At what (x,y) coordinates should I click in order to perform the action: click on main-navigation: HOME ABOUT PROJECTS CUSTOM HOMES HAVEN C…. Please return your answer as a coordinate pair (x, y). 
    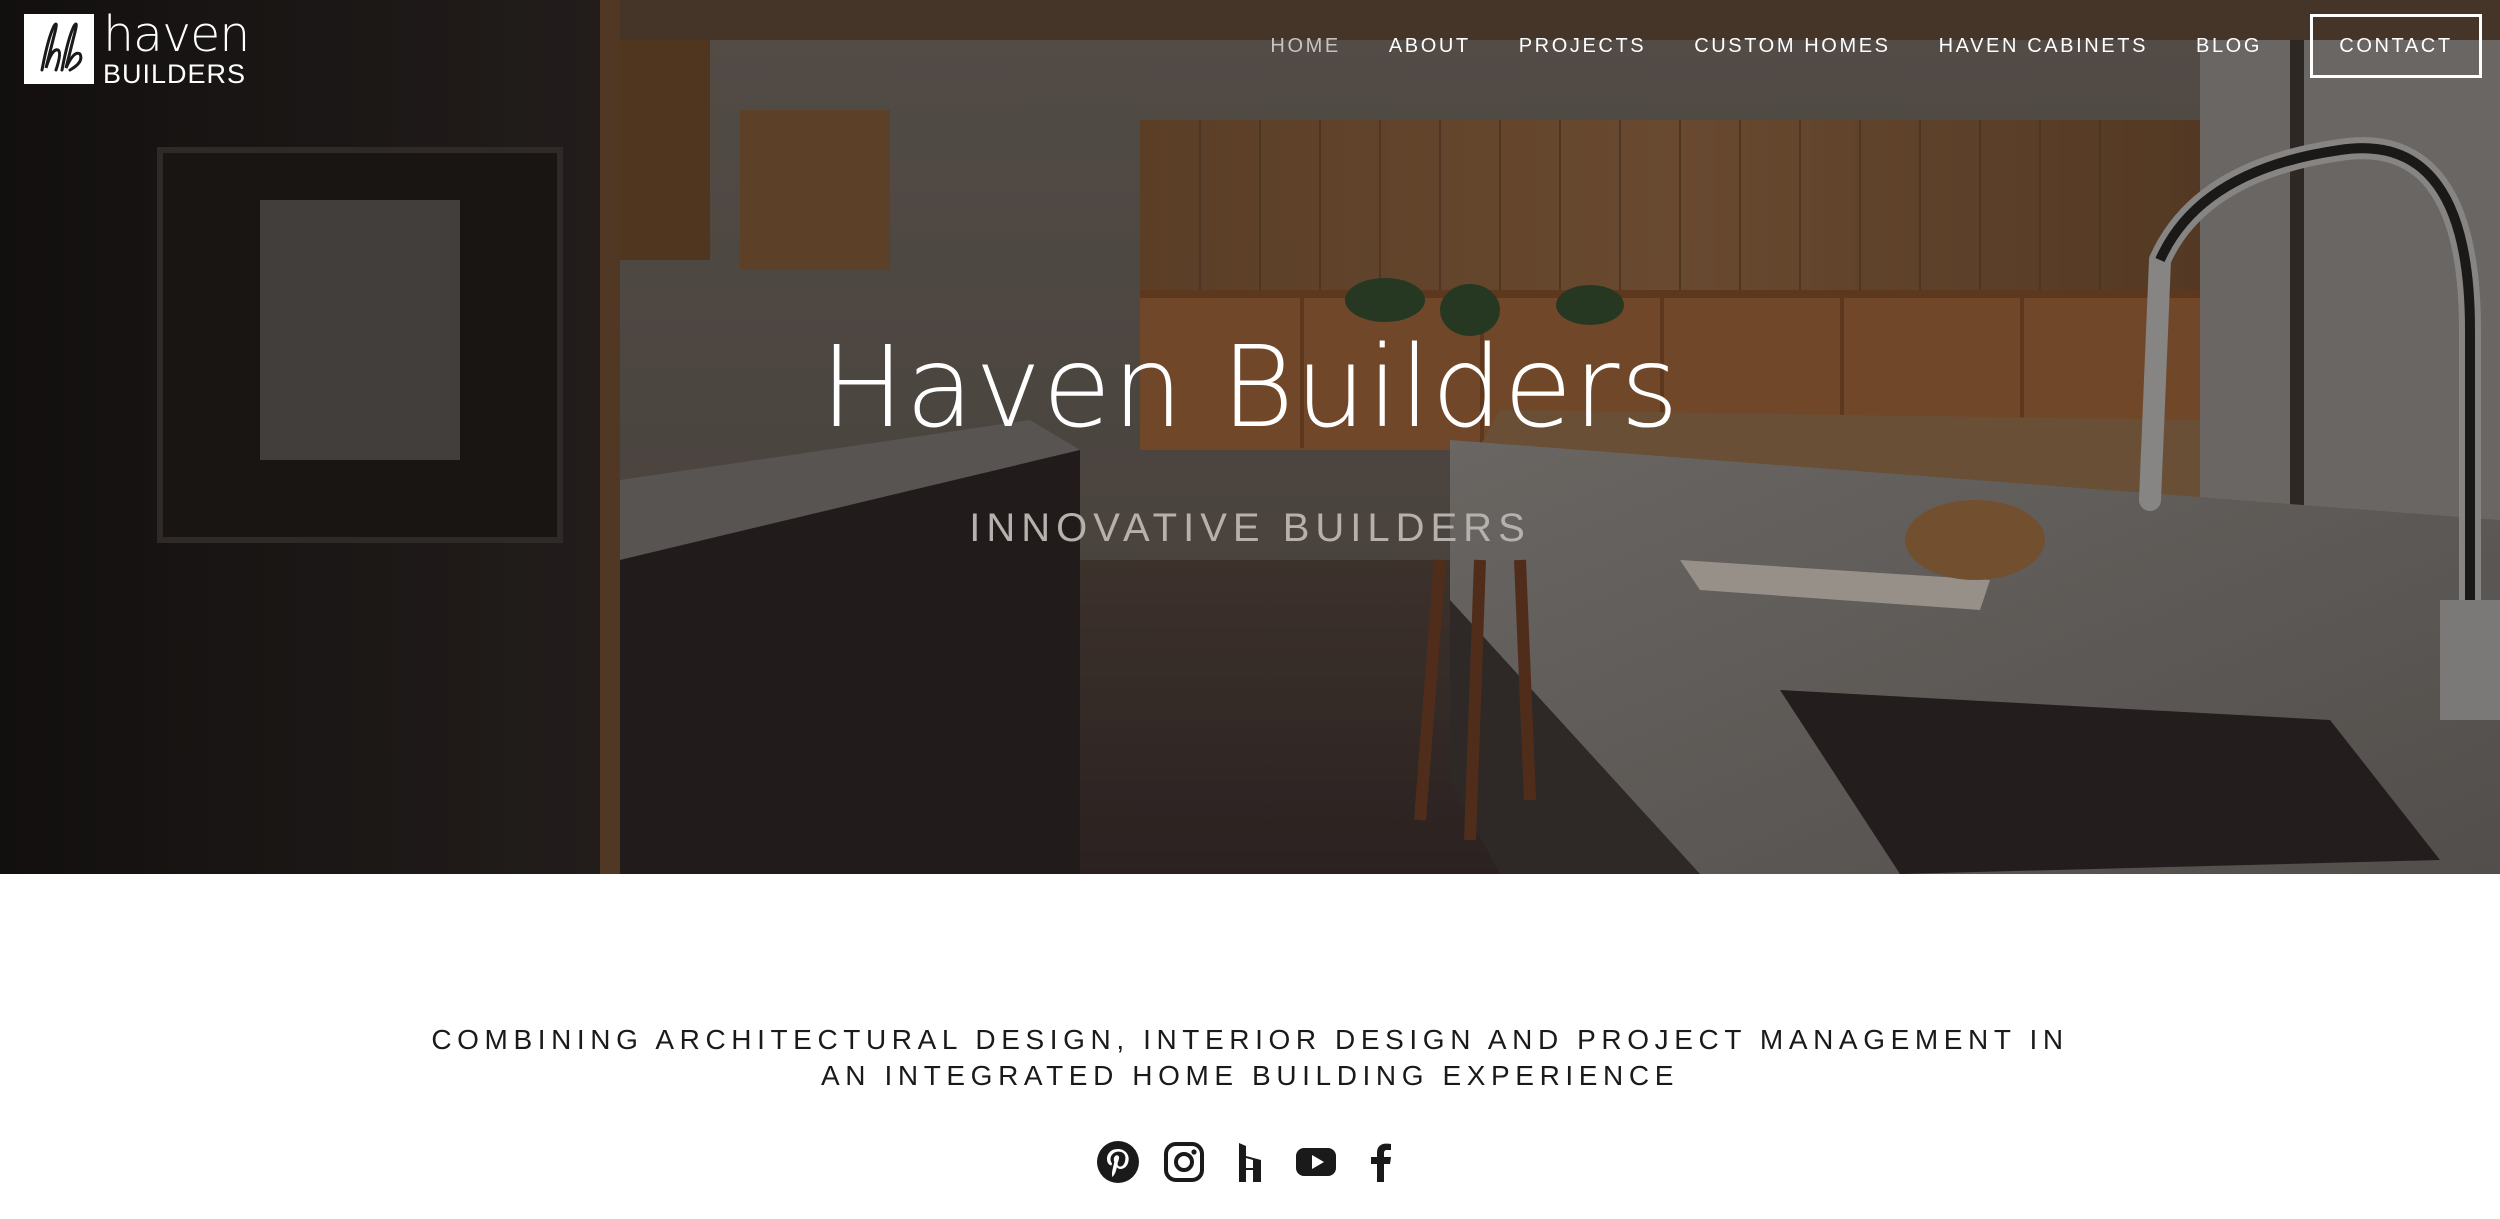
    Looking at the image, I should click on (1876, 46).